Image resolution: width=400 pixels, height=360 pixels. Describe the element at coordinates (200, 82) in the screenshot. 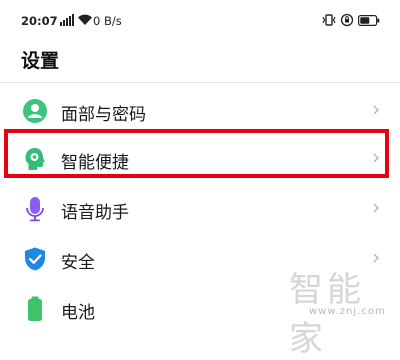

I see `header-divider` at that location.